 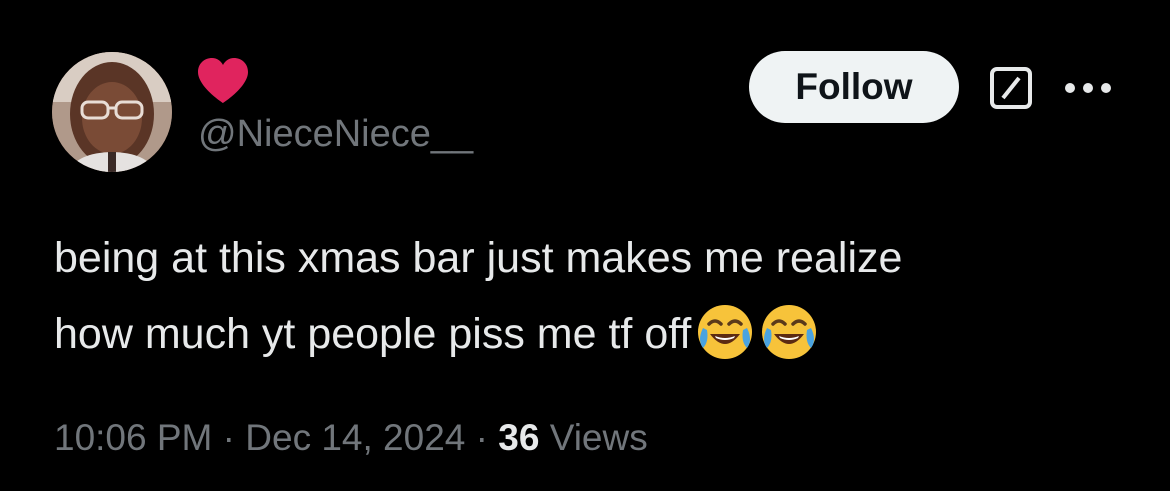 I want to click on tweet-time: 10:06 PM, so click(x=133, y=437).